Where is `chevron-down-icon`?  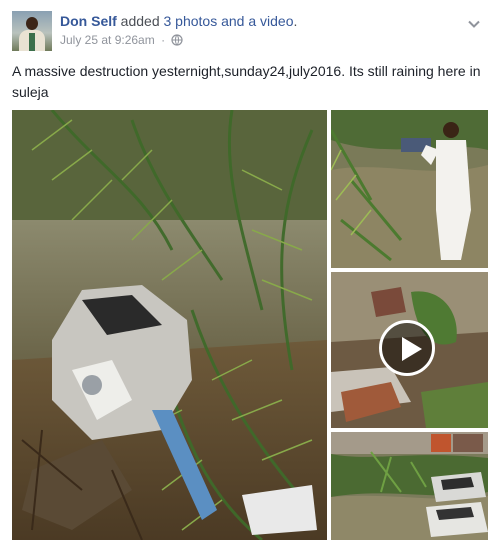
chevron-down-icon is located at coordinates (474, 24).